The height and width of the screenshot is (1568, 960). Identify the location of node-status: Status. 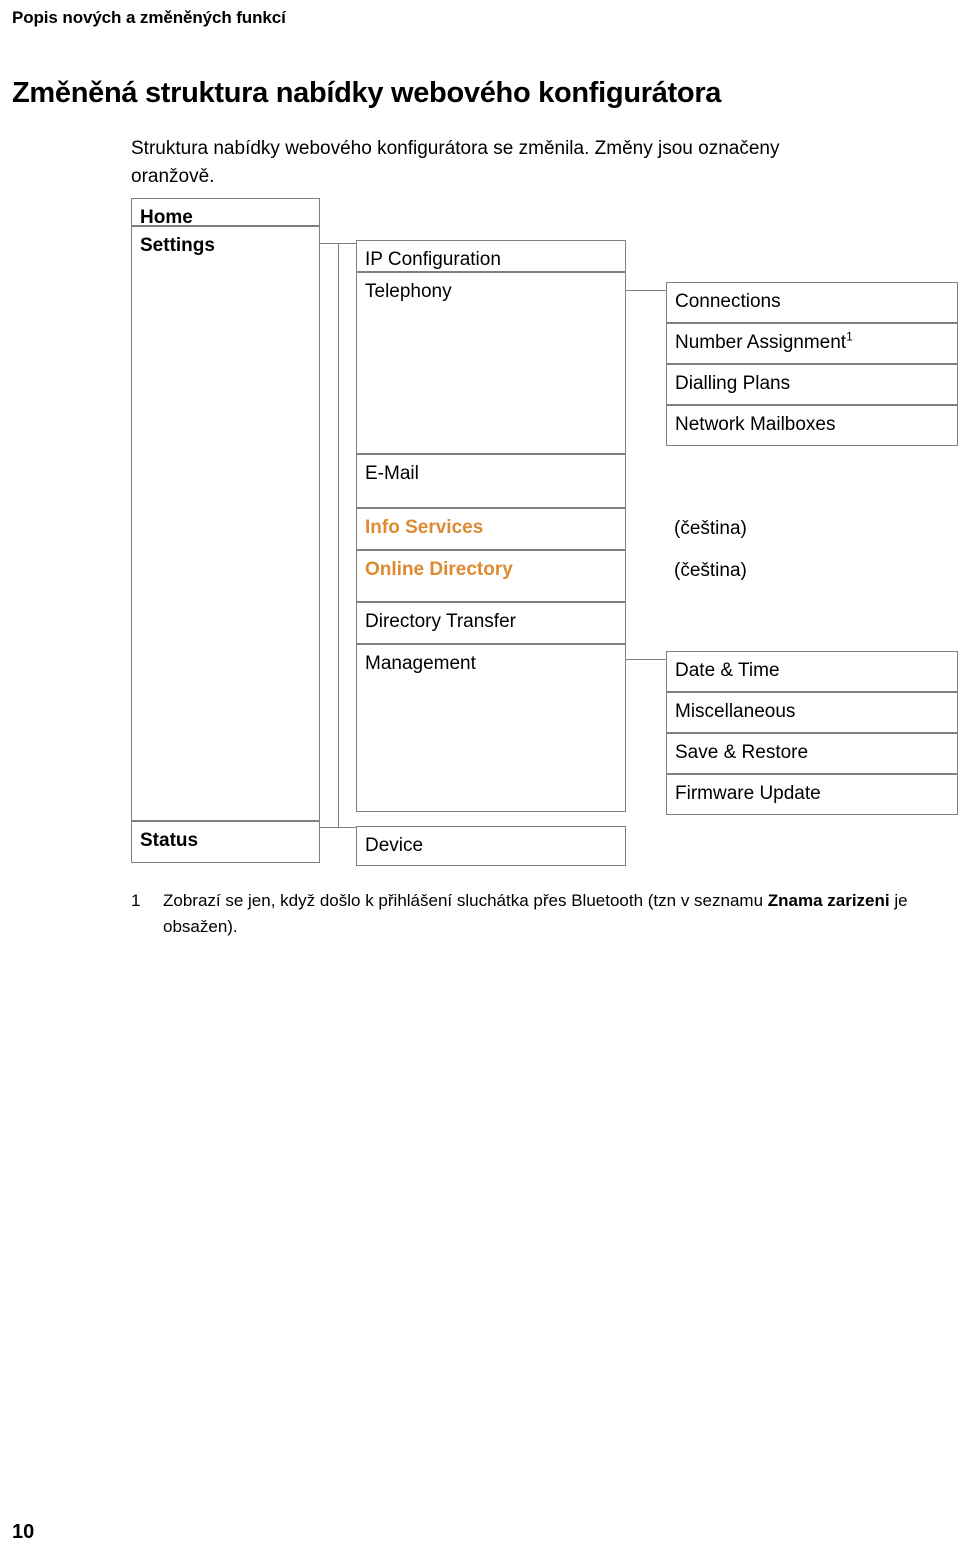
(225, 842).